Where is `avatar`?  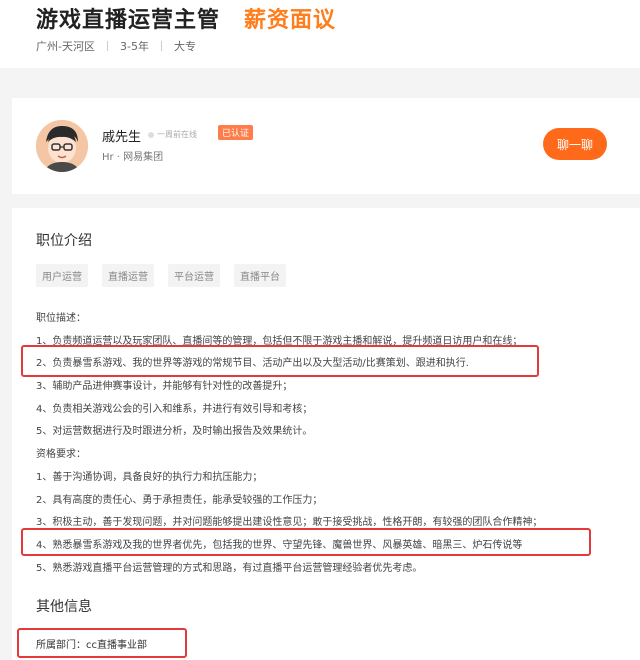 avatar is located at coordinates (62, 146).